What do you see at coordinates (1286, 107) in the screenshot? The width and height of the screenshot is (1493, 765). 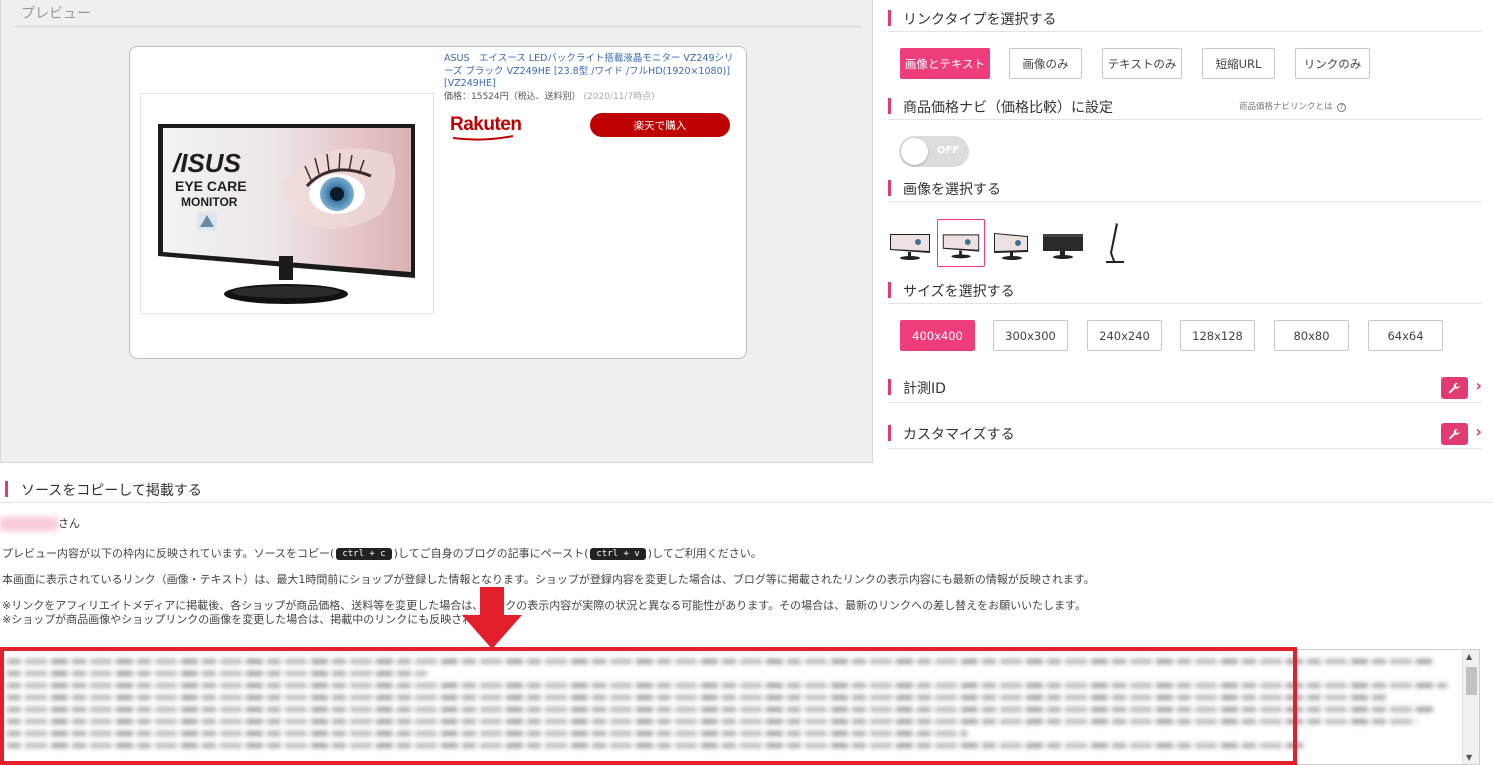 I see `price-navi-help-text: 商品価格ナビリンクとは` at bounding box center [1286, 107].